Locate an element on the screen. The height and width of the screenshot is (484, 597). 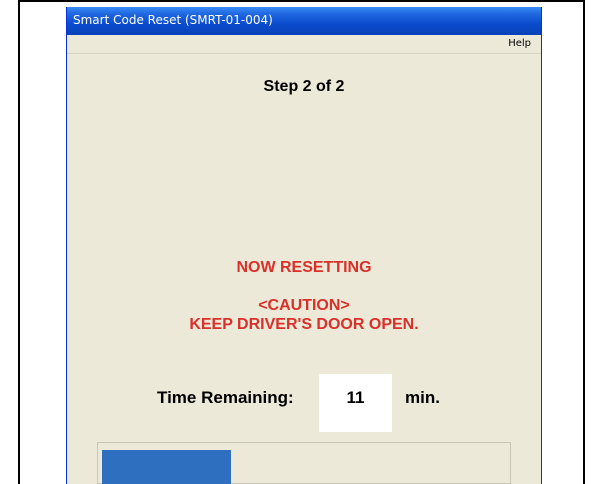
title-bar: Smart Code Reset (SMRT-01-004) is located at coordinates (304, 21).